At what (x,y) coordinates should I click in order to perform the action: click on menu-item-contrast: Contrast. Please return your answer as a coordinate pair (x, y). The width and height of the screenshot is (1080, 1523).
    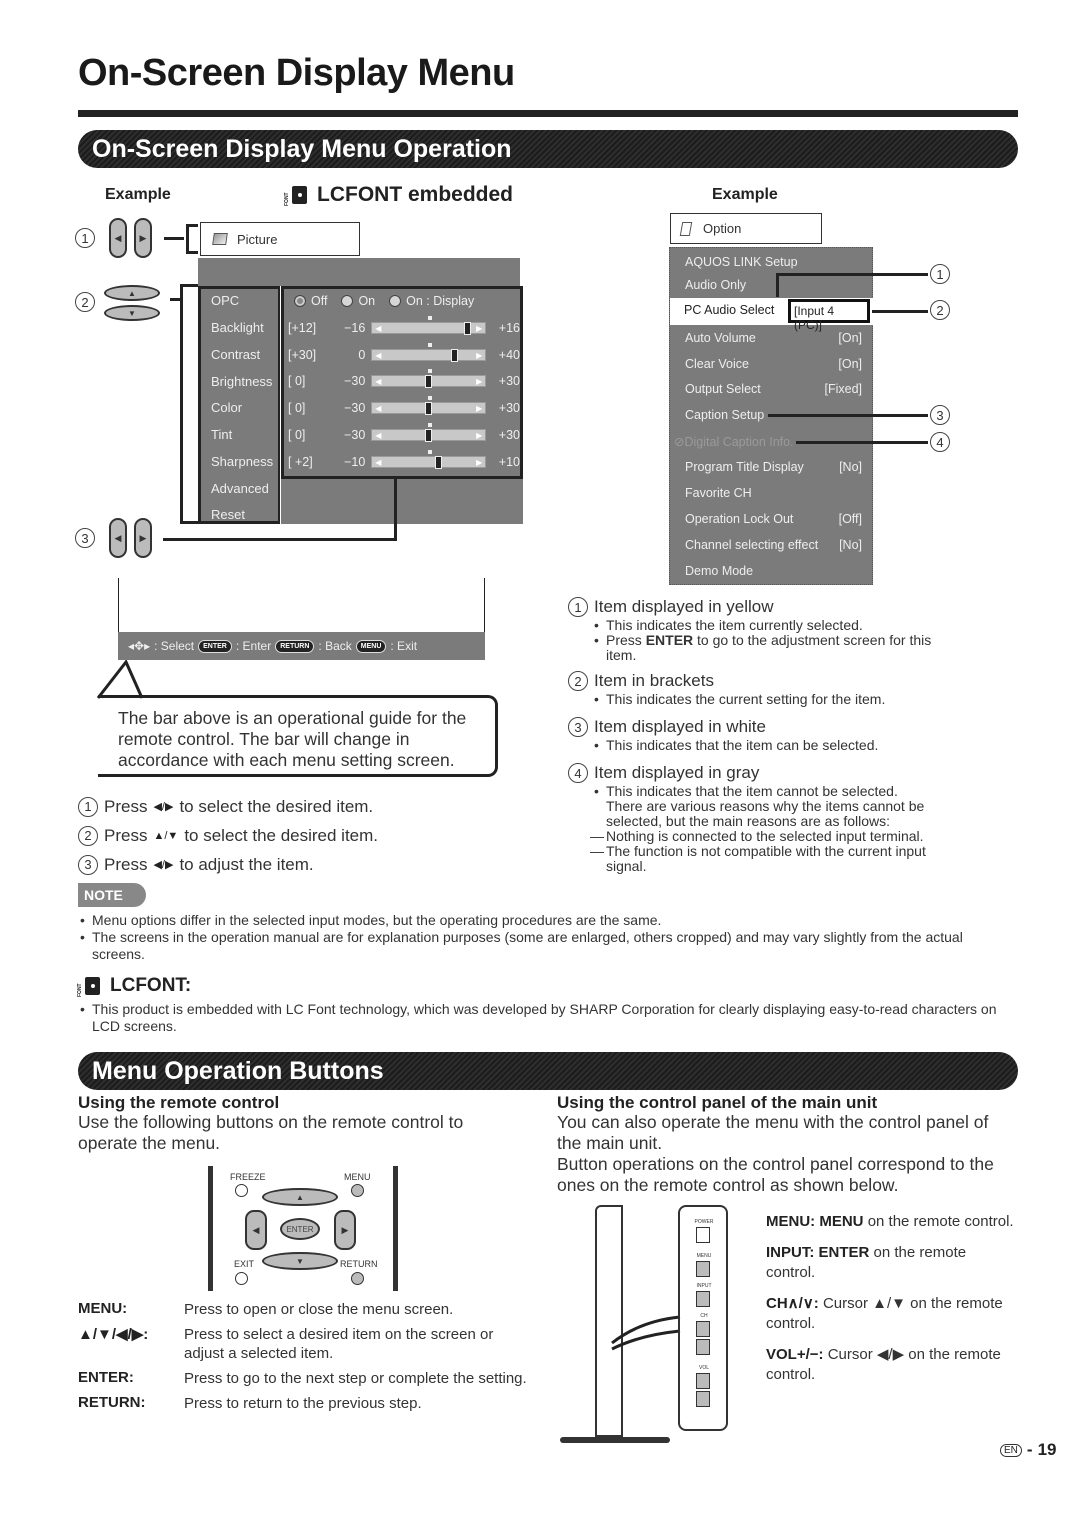
    Looking at the image, I should click on (235, 354).